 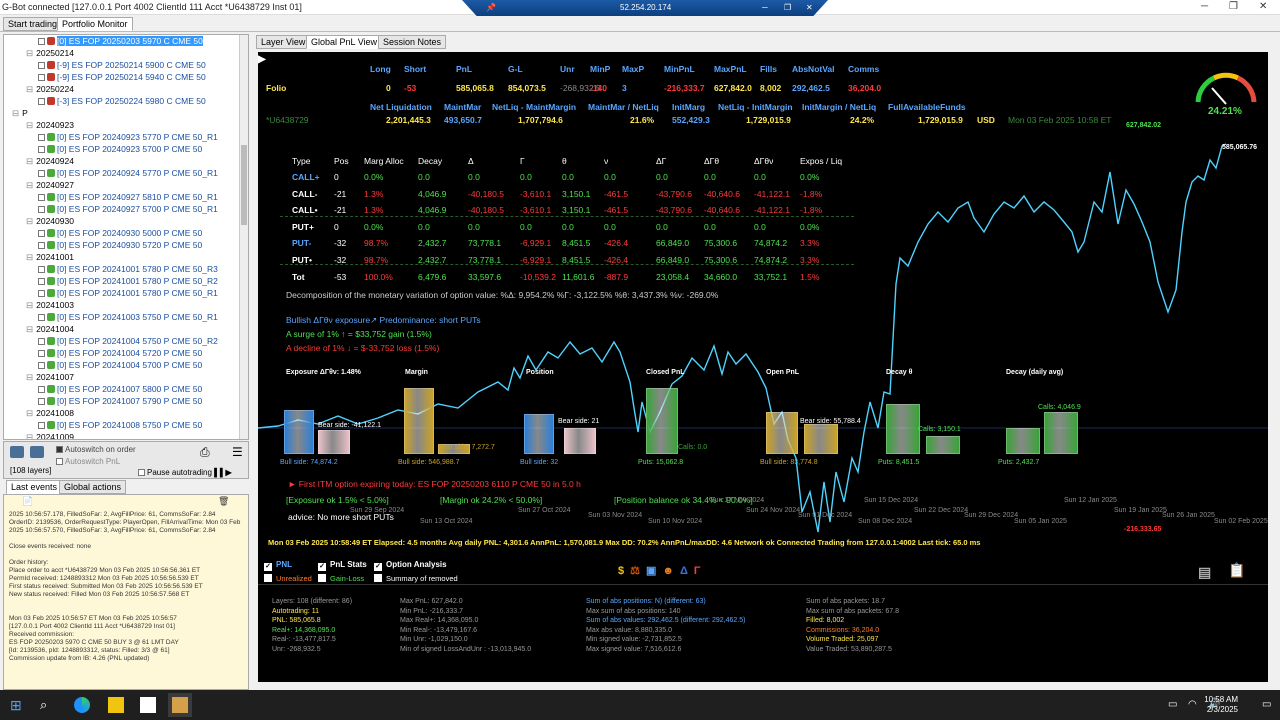 I want to click on tree-date-node: ⊟ 20241004, so click(x=137, y=329).